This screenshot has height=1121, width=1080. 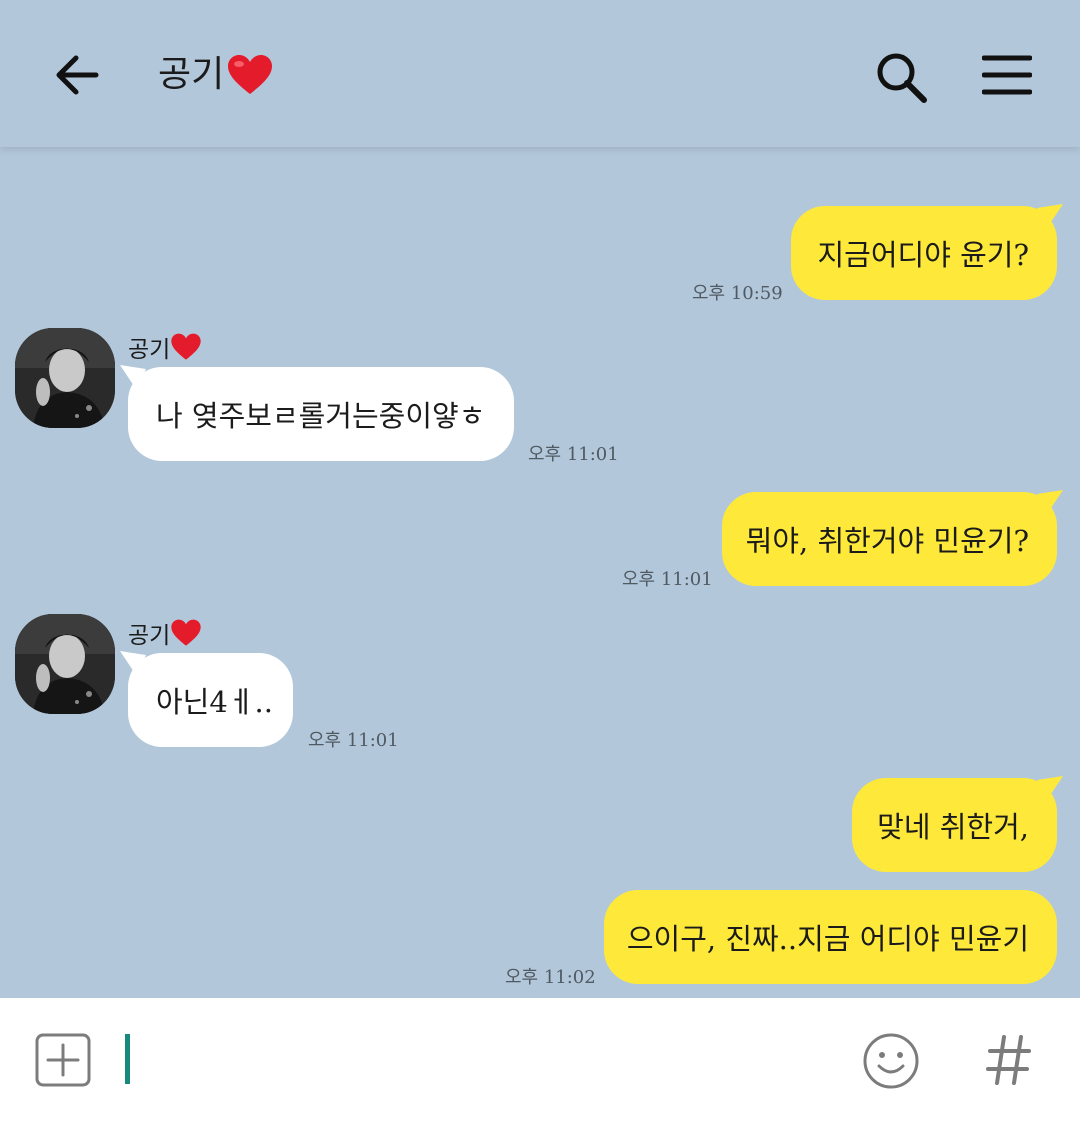 I want to click on back-arrow-icon, so click(x=77, y=75).